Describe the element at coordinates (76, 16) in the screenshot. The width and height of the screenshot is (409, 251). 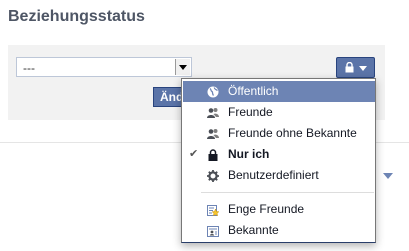
I see `section-title: Beziehungsstatus` at that location.